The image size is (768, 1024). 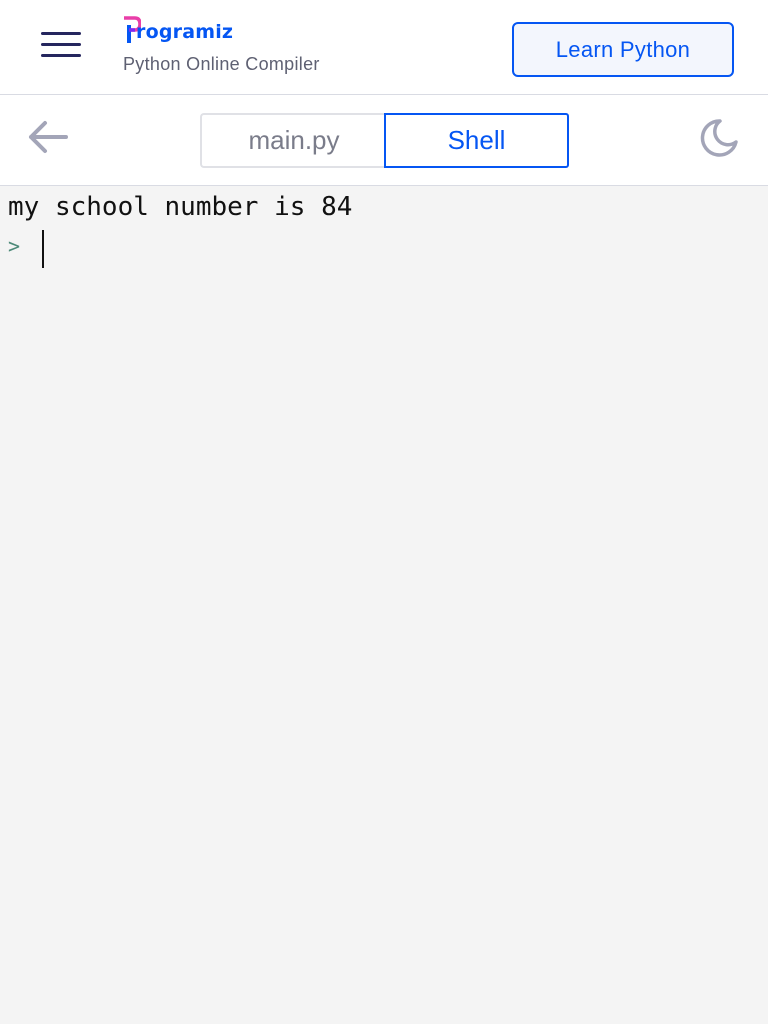 I want to click on editor-toolbar: main.py Shell, so click(x=384, y=140).